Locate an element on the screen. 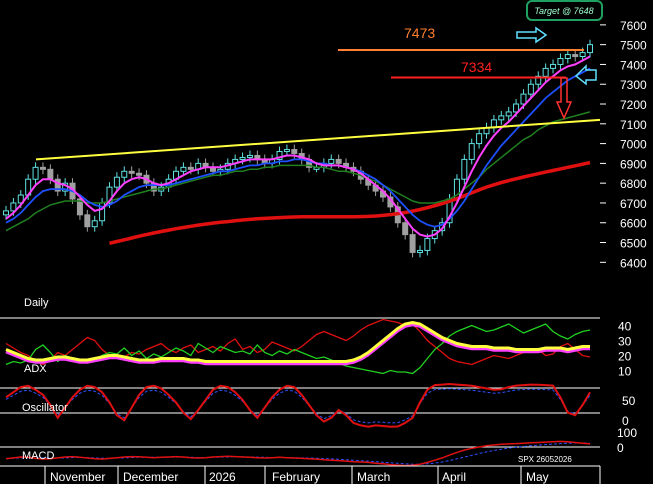 This screenshot has width=653, height=484. month-label: May is located at coordinates (537, 477).